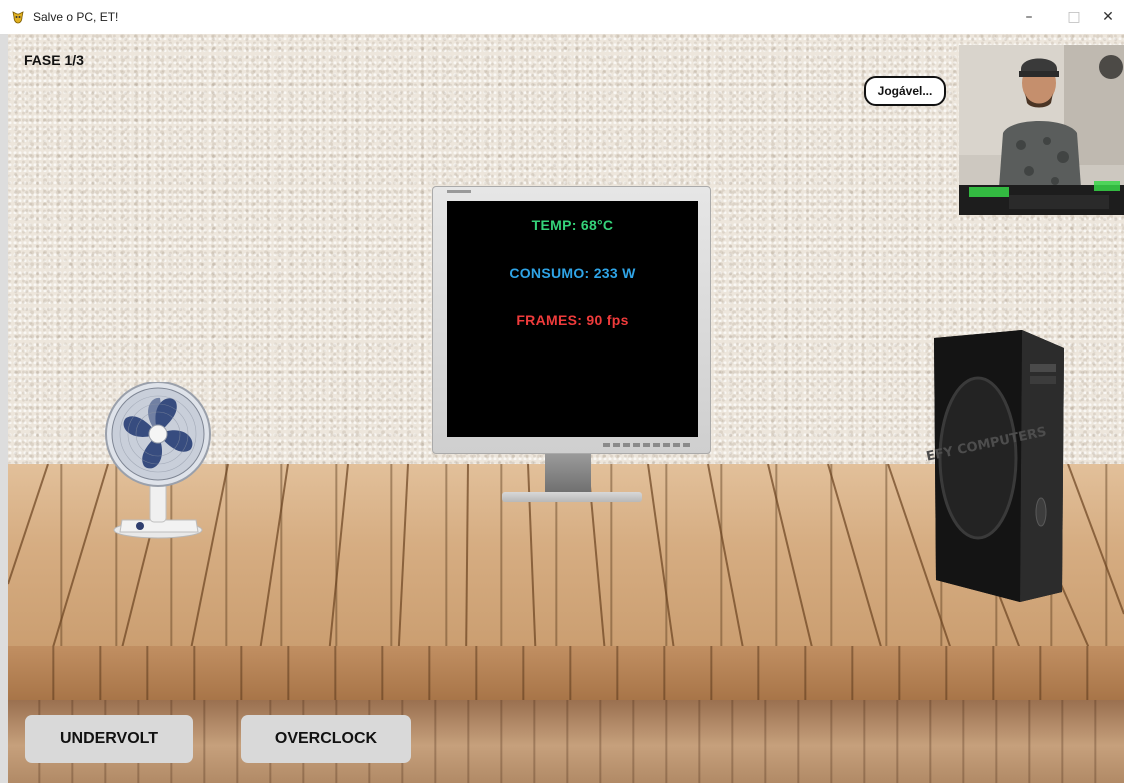 The height and width of the screenshot is (783, 1124). What do you see at coordinates (1029, 17) in the screenshot?
I see `minimize-button: –` at bounding box center [1029, 17].